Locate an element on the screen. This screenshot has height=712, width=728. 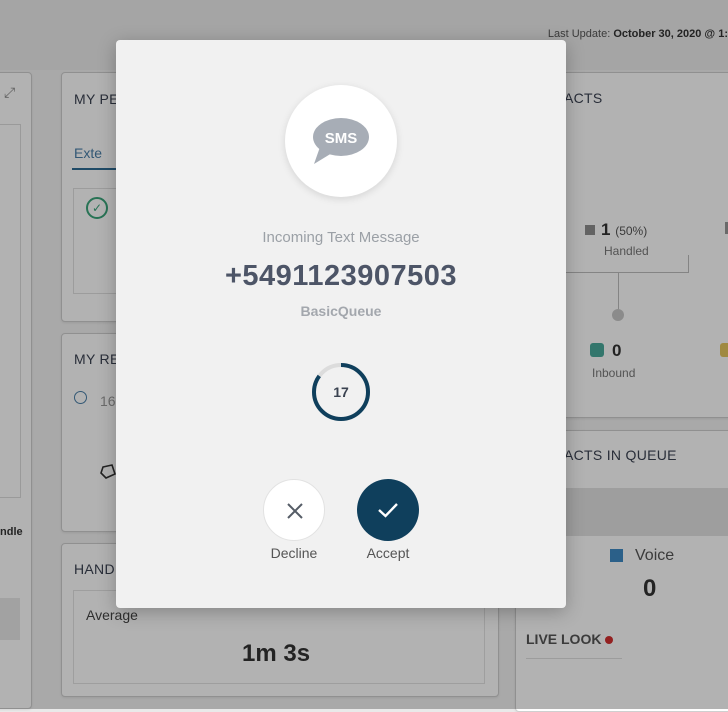
checkmark-icon is located at coordinates (388, 510).